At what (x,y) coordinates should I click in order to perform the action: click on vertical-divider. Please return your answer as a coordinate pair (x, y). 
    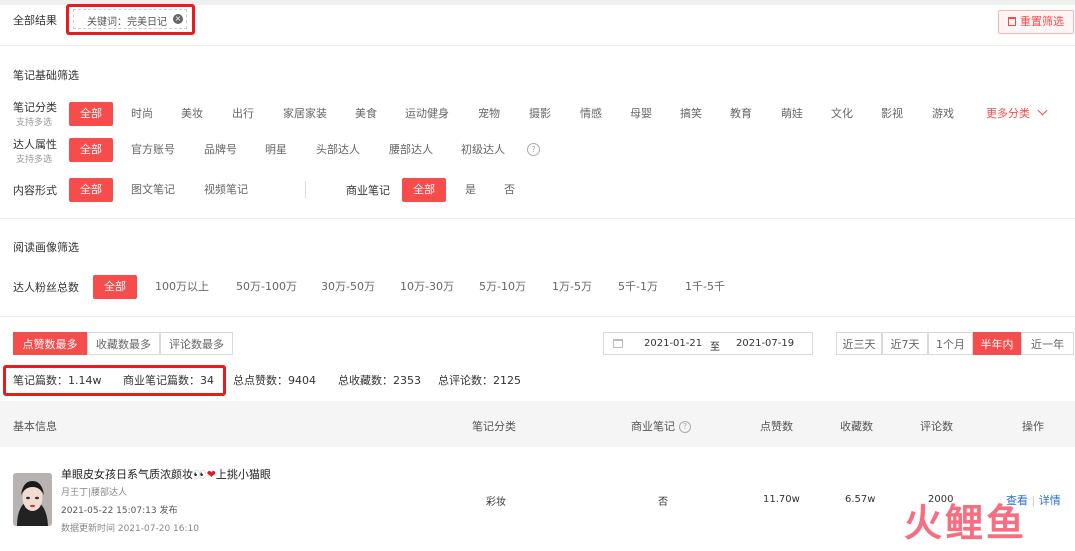
    Looking at the image, I should click on (305, 189).